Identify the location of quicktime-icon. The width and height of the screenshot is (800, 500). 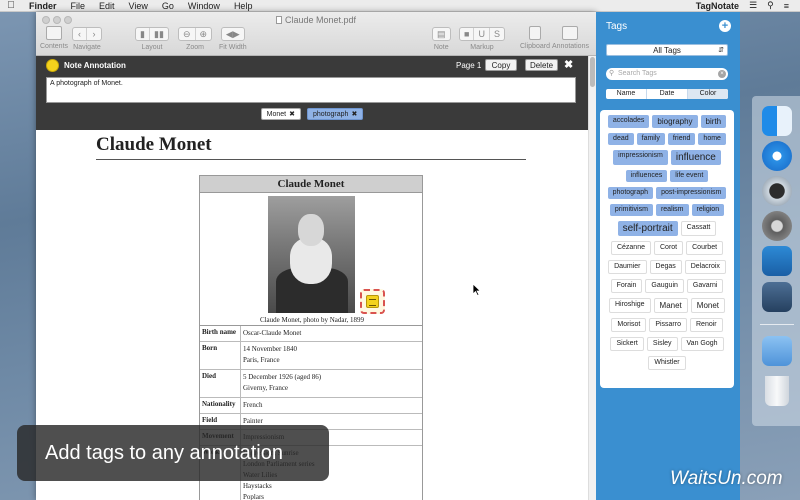
(777, 191).